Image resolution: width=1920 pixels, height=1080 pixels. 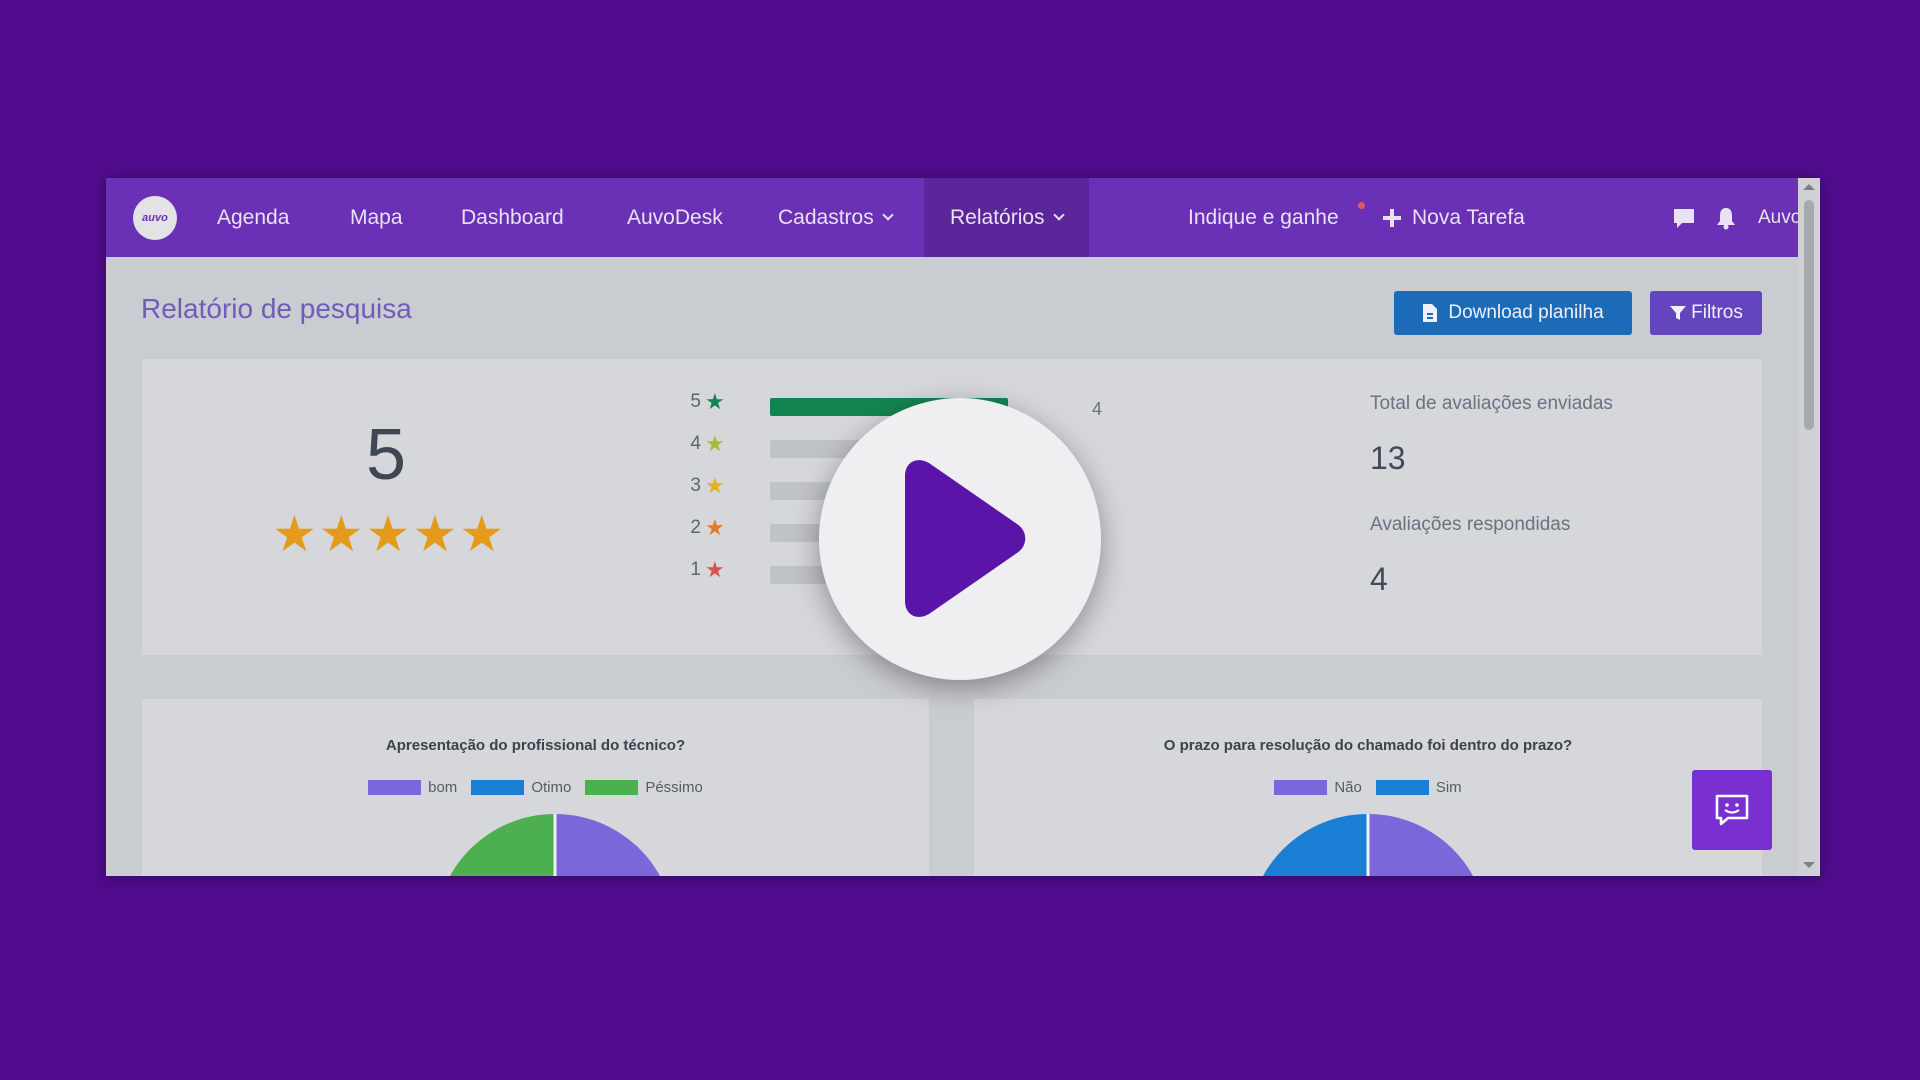 I want to click on filter-icon, so click(x=1678, y=313).